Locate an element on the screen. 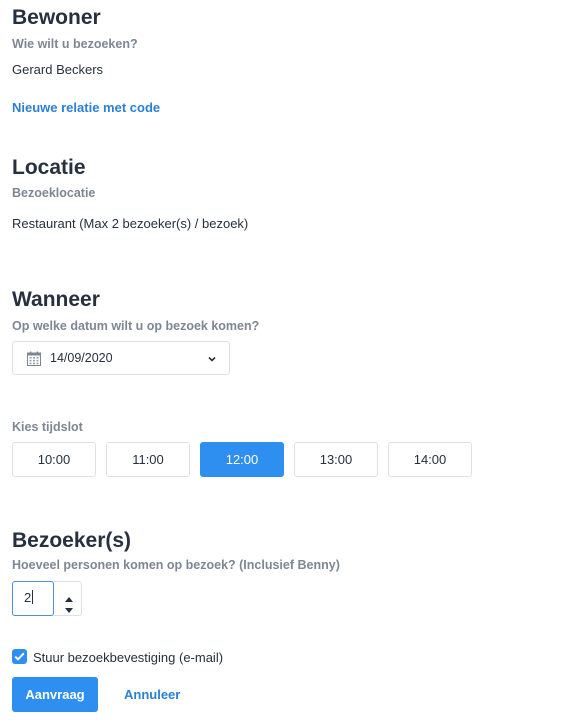 This screenshot has width=567, height=720. timeslot-group: 10:00 11:00 12:00 13:00 14:00 is located at coordinates (247, 459).